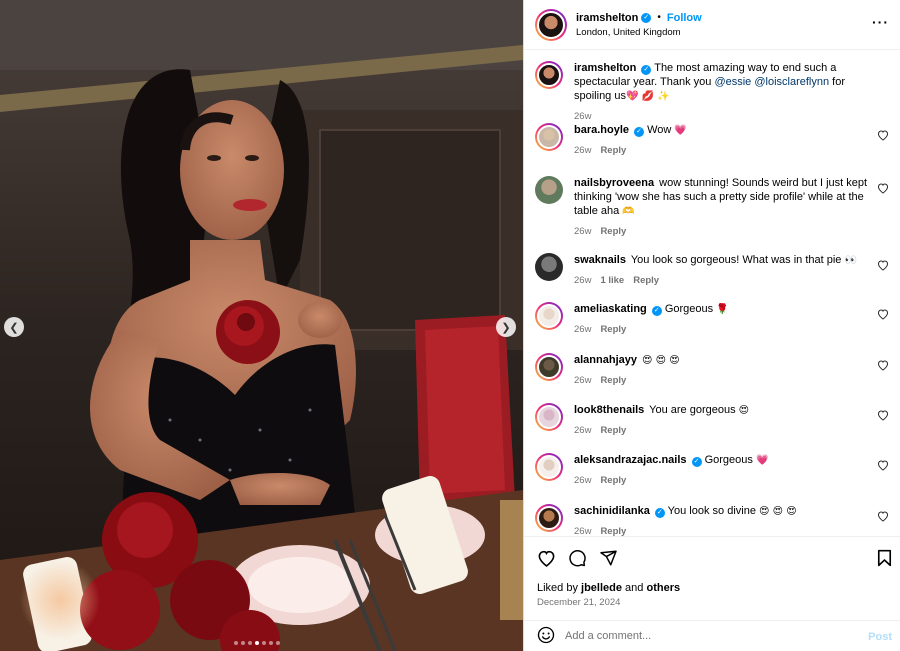 This screenshot has width=900, height=651. I want to click on commenter-username: nailsbyroveena, so click(614, 183).